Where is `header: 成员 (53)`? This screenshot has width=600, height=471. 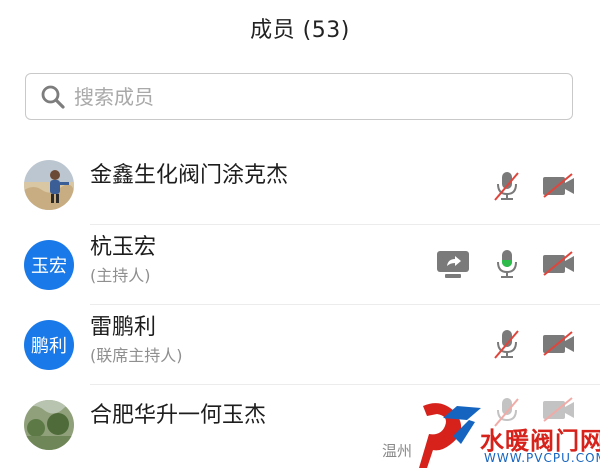 header: 成员 (53) is located at coordinates (300, 28).